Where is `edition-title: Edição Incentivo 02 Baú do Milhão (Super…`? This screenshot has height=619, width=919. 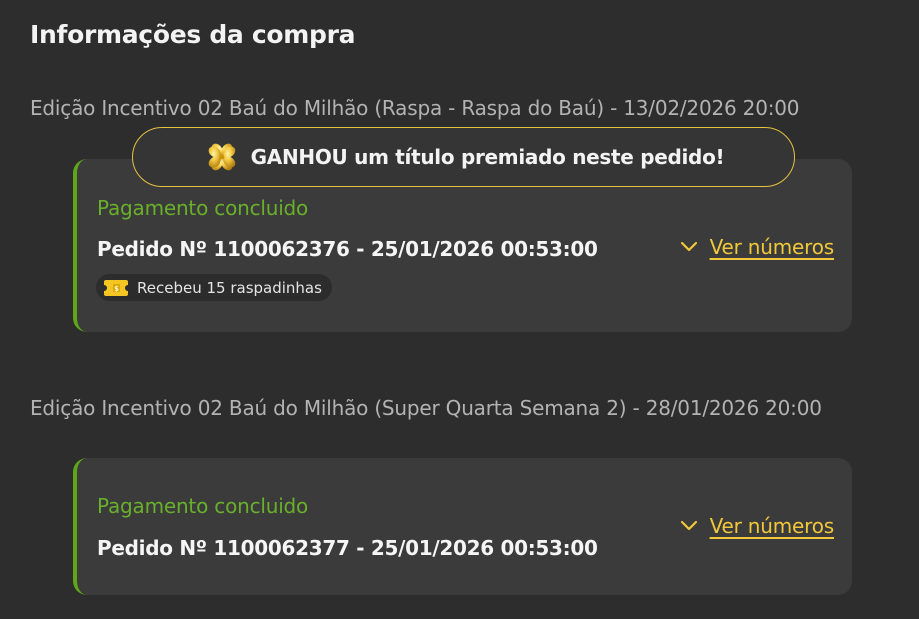
edition-title: Edição Incentivo 02 Baú do Milhão (Super… is located at coordinates (426, 408).